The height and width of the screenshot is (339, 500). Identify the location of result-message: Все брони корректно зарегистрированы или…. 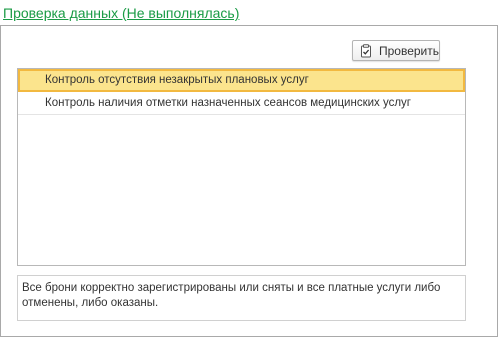
(241, 298).